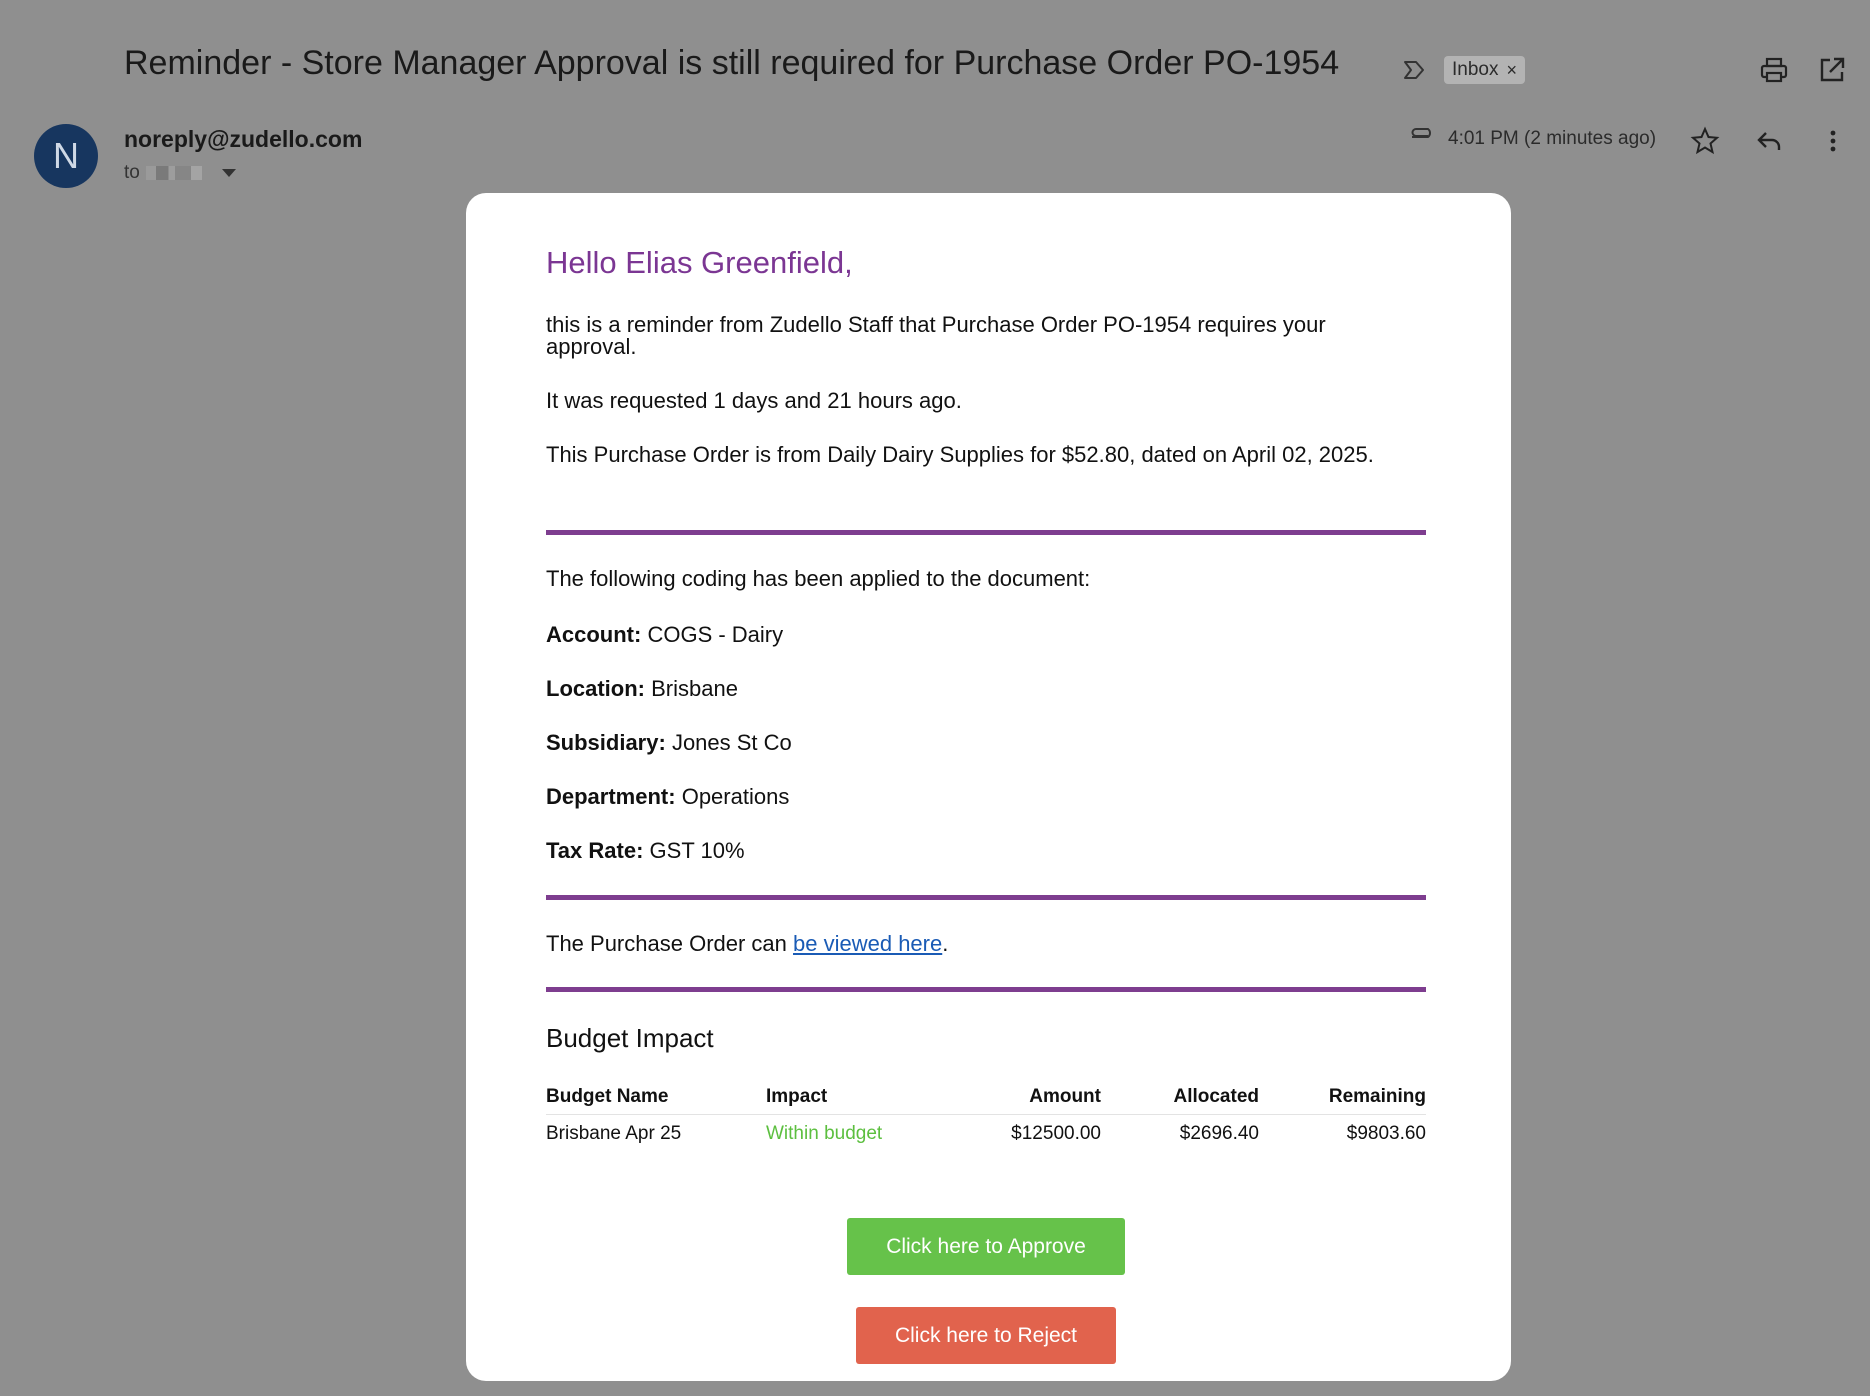 This screenshot has width=1870, height=1396. I want to click on coding-tax-rate: Tax Rate: GST 10%, so click(645, 851).